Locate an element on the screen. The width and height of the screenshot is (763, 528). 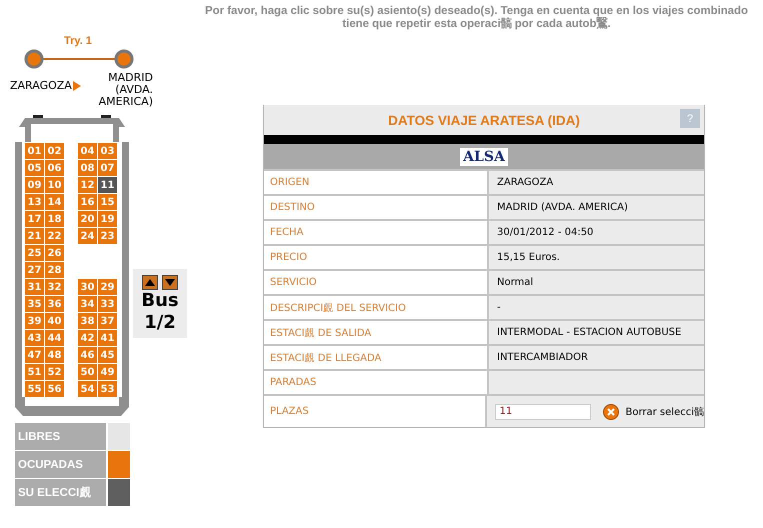
down-triangle-icon is located at coordinates (170, 282).